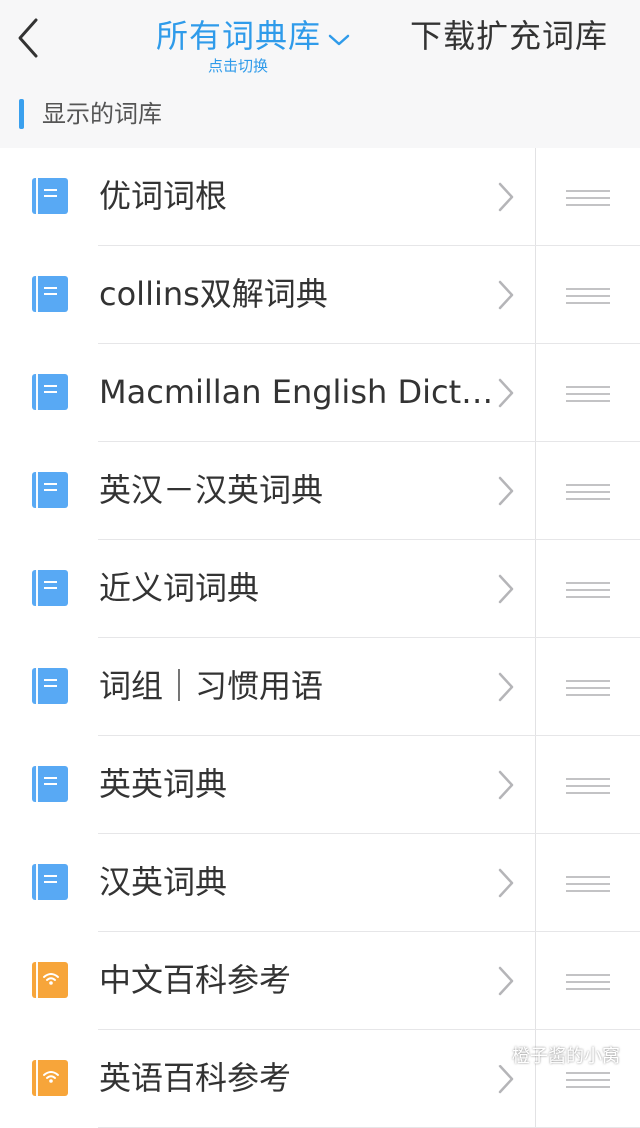  I want to click on dictionary-row: collins双解词典, so click(320, 295).